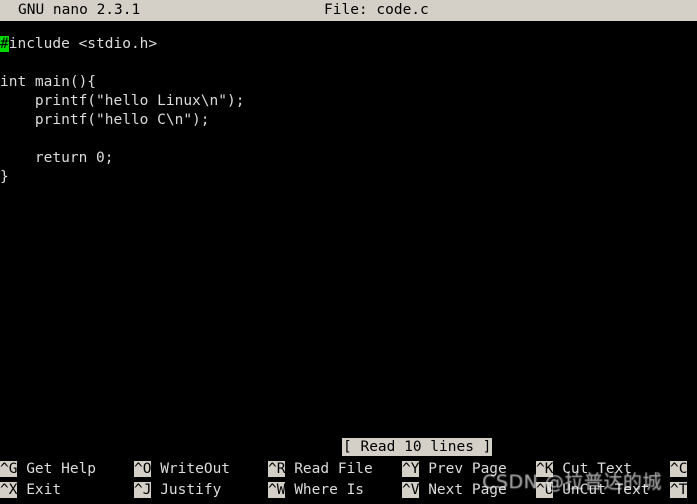  I want to click on shortcut-where-is: ^W Where Is, so click(316, 490).